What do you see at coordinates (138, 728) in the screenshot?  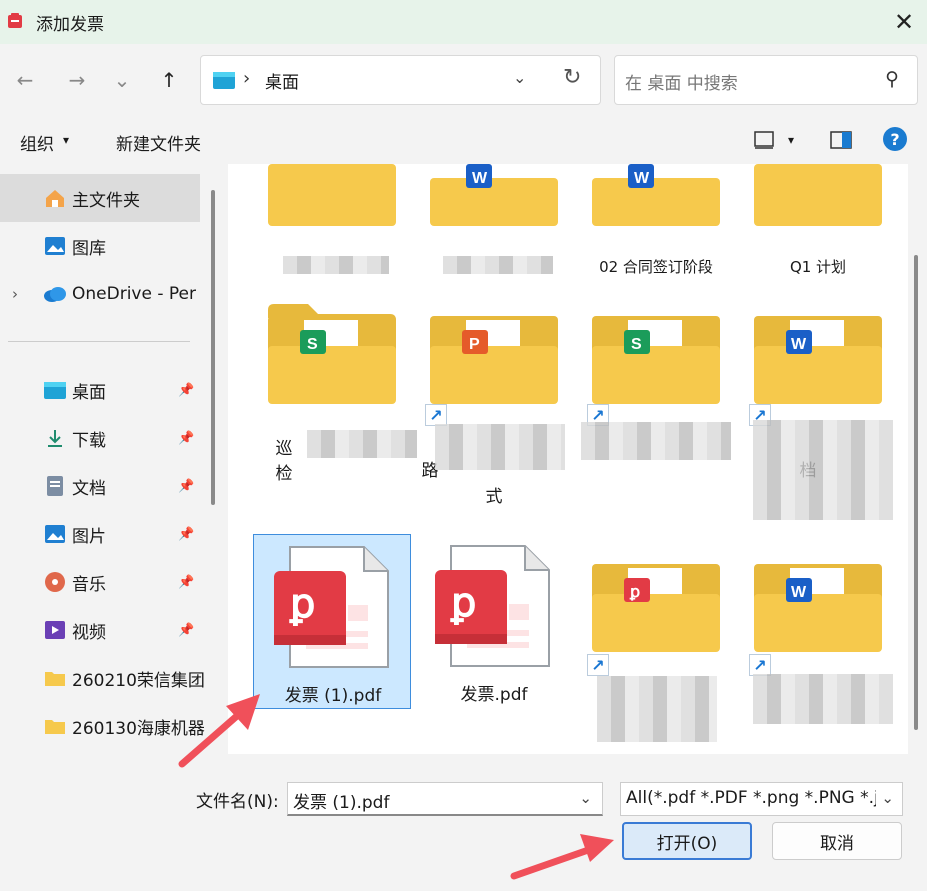 I see `sidebar-item-label: 260130海康机器` at bounding box center [138, 728].